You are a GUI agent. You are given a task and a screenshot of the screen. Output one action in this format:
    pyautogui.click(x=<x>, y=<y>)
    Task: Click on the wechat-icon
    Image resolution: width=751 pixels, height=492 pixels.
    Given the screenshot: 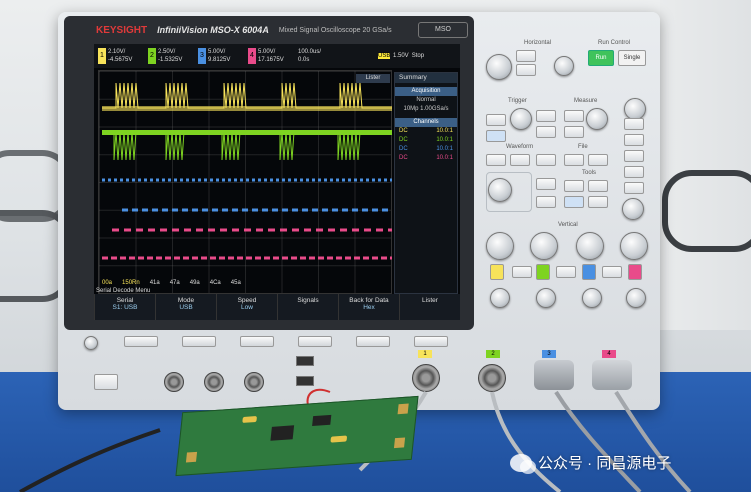 What is the action you would take?
    pyautogui.click(x=523, y=463)
    